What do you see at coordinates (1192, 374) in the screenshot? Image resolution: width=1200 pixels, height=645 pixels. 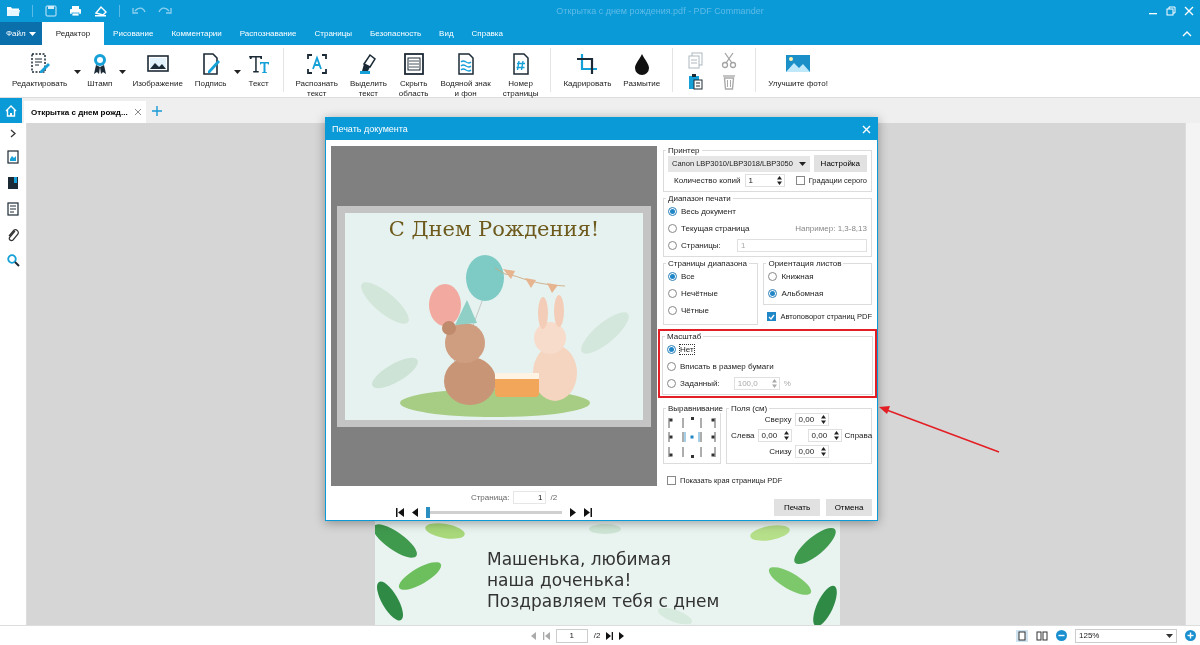 I see `scrollbar` at bounding box center [1192, 374].